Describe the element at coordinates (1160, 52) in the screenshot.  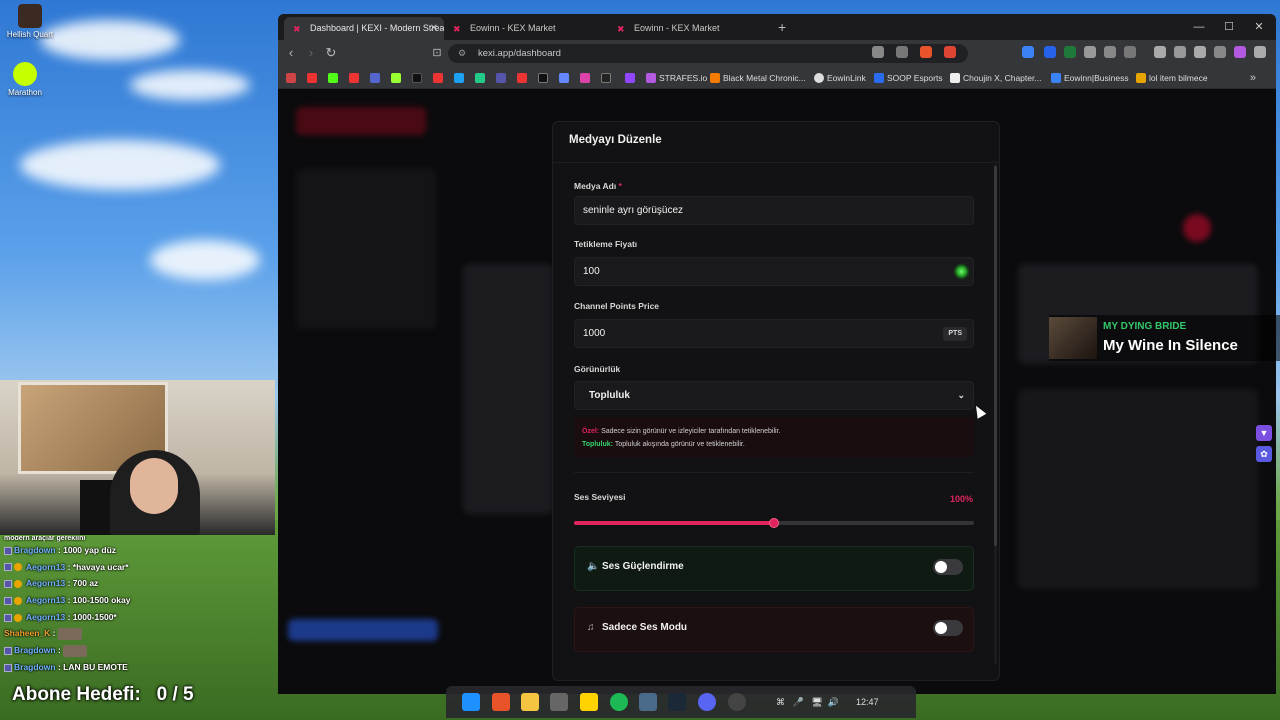
I see `sidebar-icon` at that location.